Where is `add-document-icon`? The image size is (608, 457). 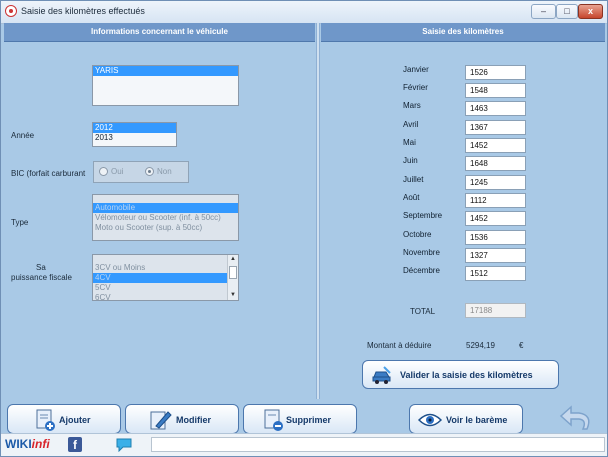
add-document-icon is located at coordinates (45, 420).